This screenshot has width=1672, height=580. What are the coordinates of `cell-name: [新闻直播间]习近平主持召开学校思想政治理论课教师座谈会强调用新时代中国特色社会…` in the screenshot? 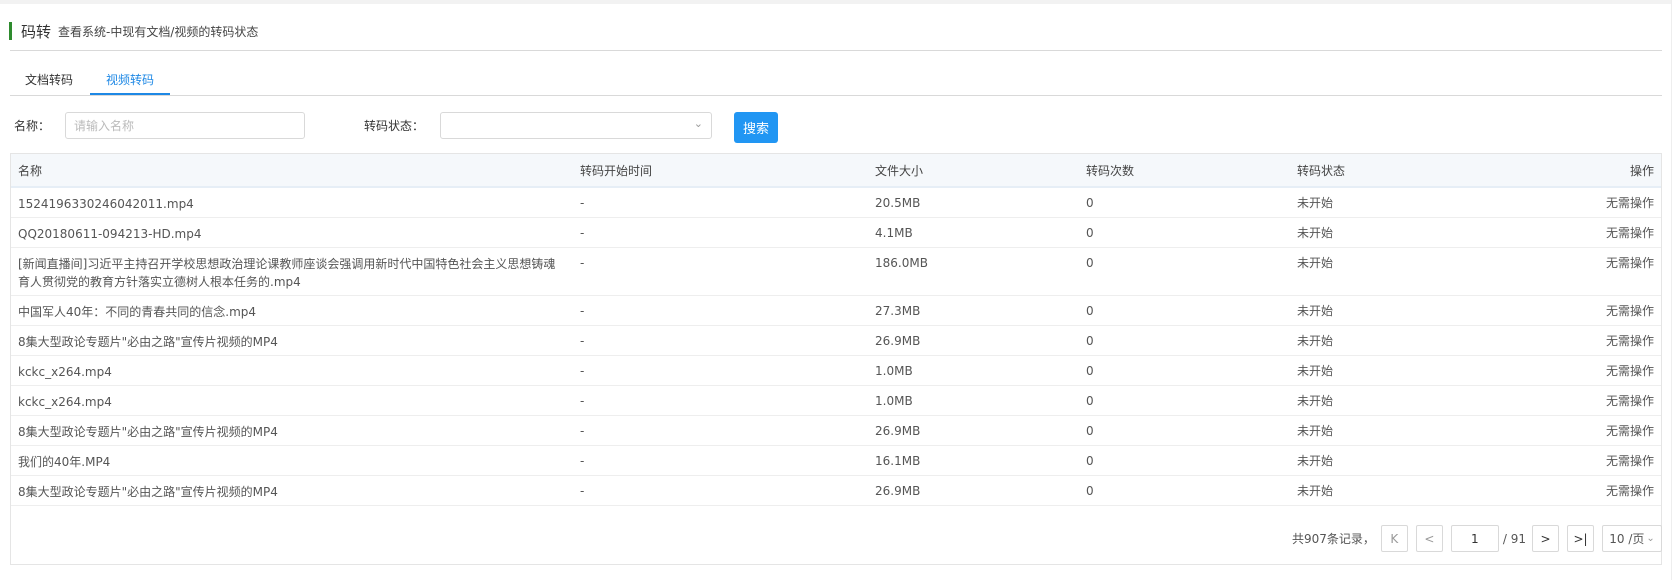 It's located at (292, 271).